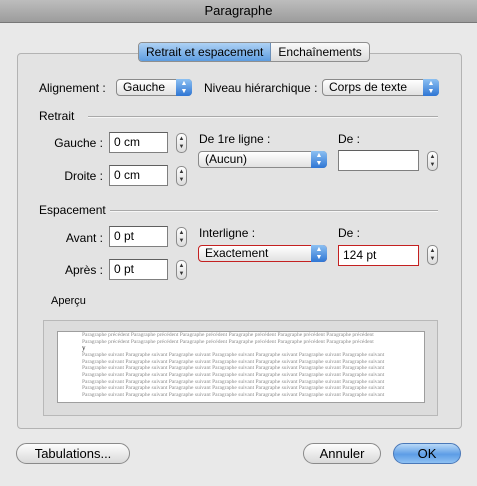  I want to click on apercu-label: Aperçu, so click(68, 301).